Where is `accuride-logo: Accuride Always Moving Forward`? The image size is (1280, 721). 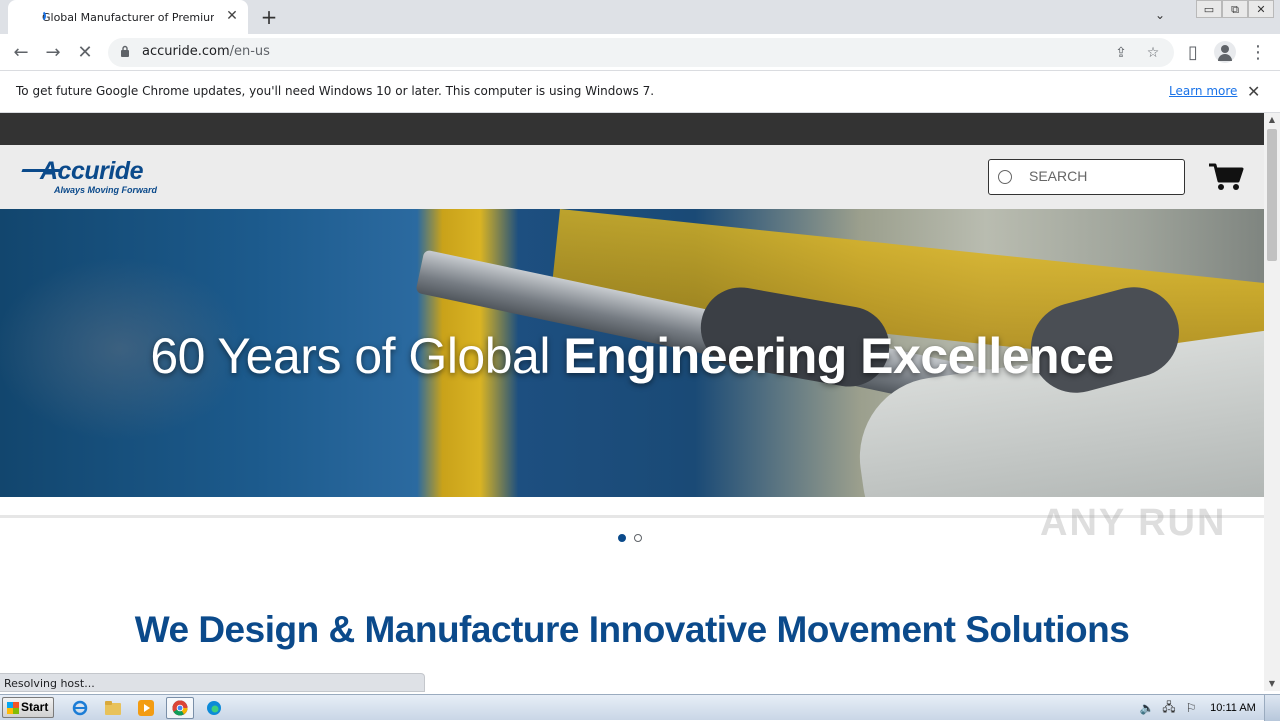
accuride-logo: Accuride Always Moving Forward is located at coordinates (101, 177).